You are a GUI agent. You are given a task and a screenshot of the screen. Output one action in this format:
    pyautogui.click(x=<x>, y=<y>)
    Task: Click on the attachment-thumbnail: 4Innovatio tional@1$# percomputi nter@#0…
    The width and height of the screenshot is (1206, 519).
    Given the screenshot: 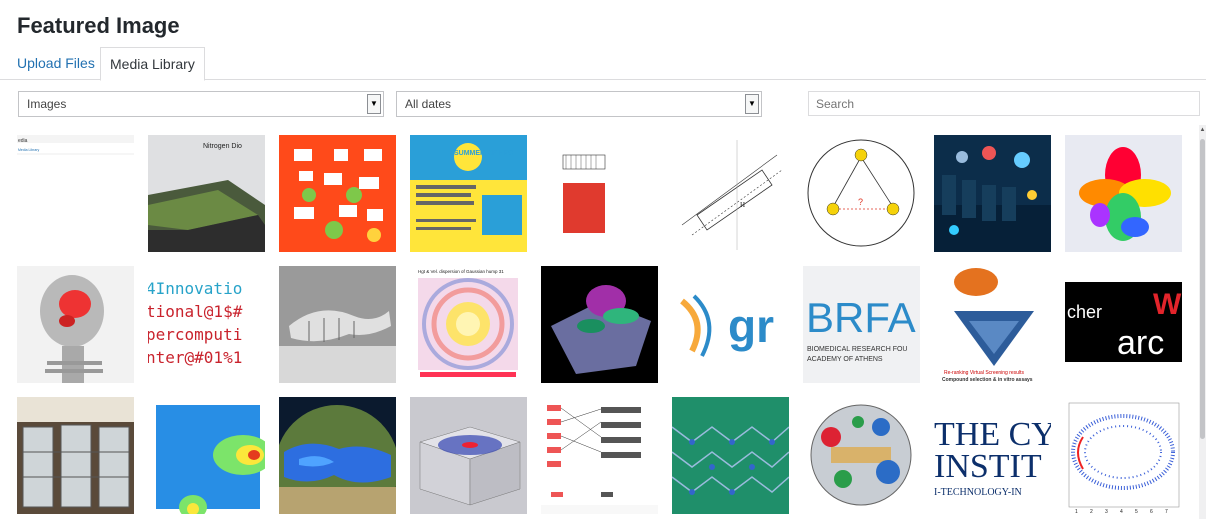 What is the action you would take?
    pyautogui.click(x=206, y=324)
    